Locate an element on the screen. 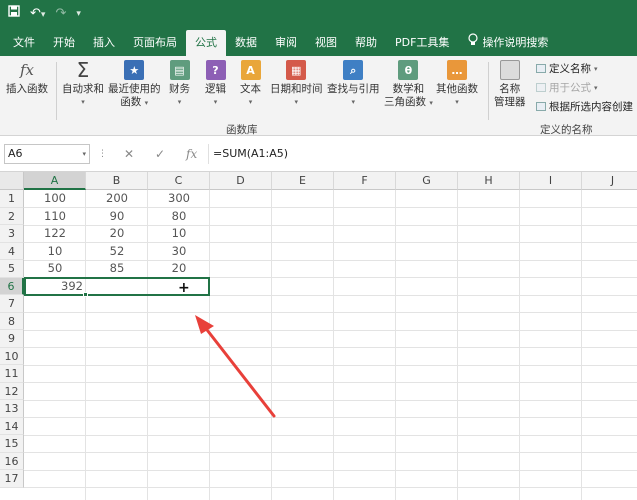 This screenshot has height=500, width=637. autosum-button: Σ 自动求和 ▾ is located at coordinates (83, 84).